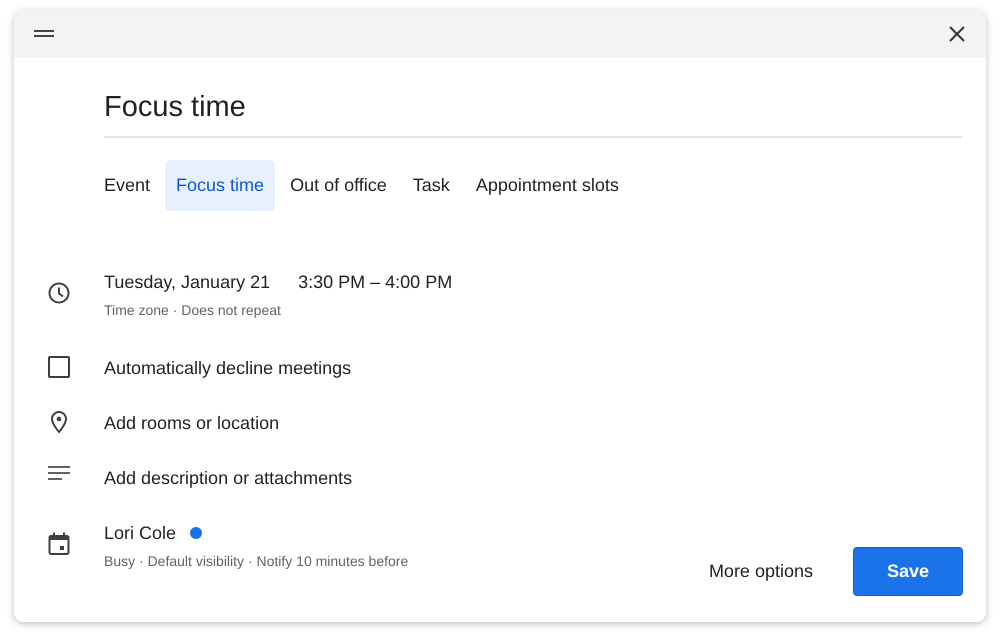 Image resolution: width=1000 pixels, height=641 pixels. I want to click on save-button: Save, so click(908, 571).